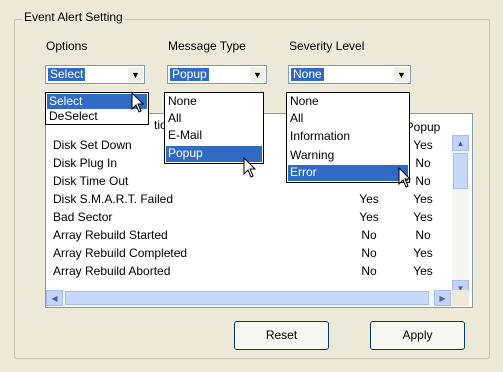 Image resolution: width=503 pixels, height=372 pixels. What do you see at coordinates (73, 17) in the screenshot?
I see `group-title: Event Alert Setting` at bounding box center [73, 17].